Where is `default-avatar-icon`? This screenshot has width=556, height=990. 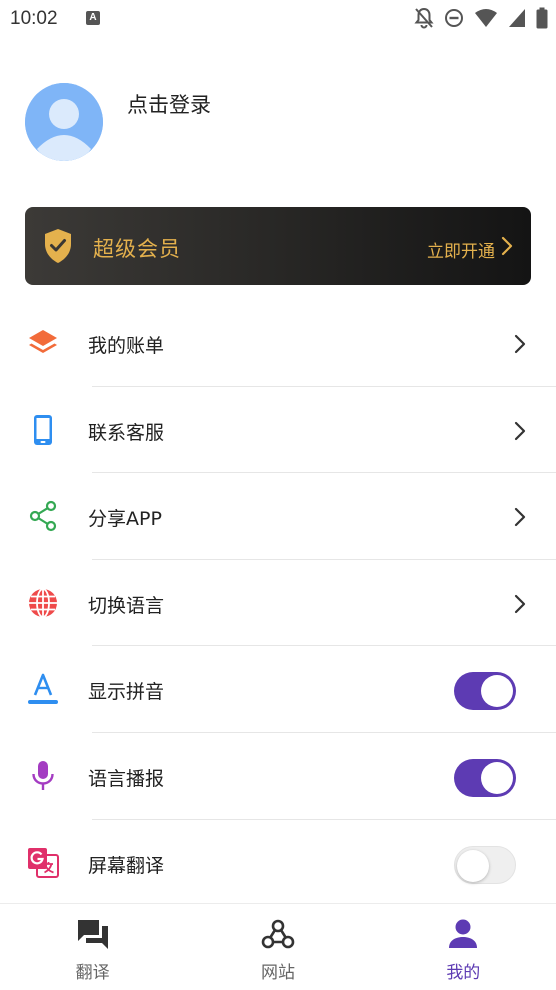 default-avatar-icon is located at coordinates (64, 122).